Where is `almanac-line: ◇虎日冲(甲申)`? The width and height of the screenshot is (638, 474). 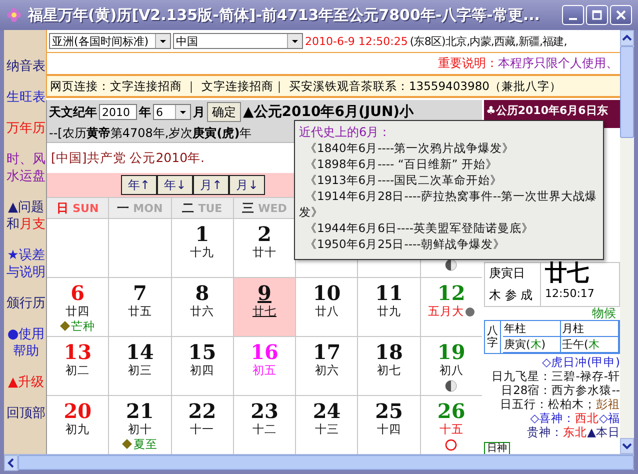
almanac-line: ◇虎日冲(甲申) is located at coordinates (581, 362).